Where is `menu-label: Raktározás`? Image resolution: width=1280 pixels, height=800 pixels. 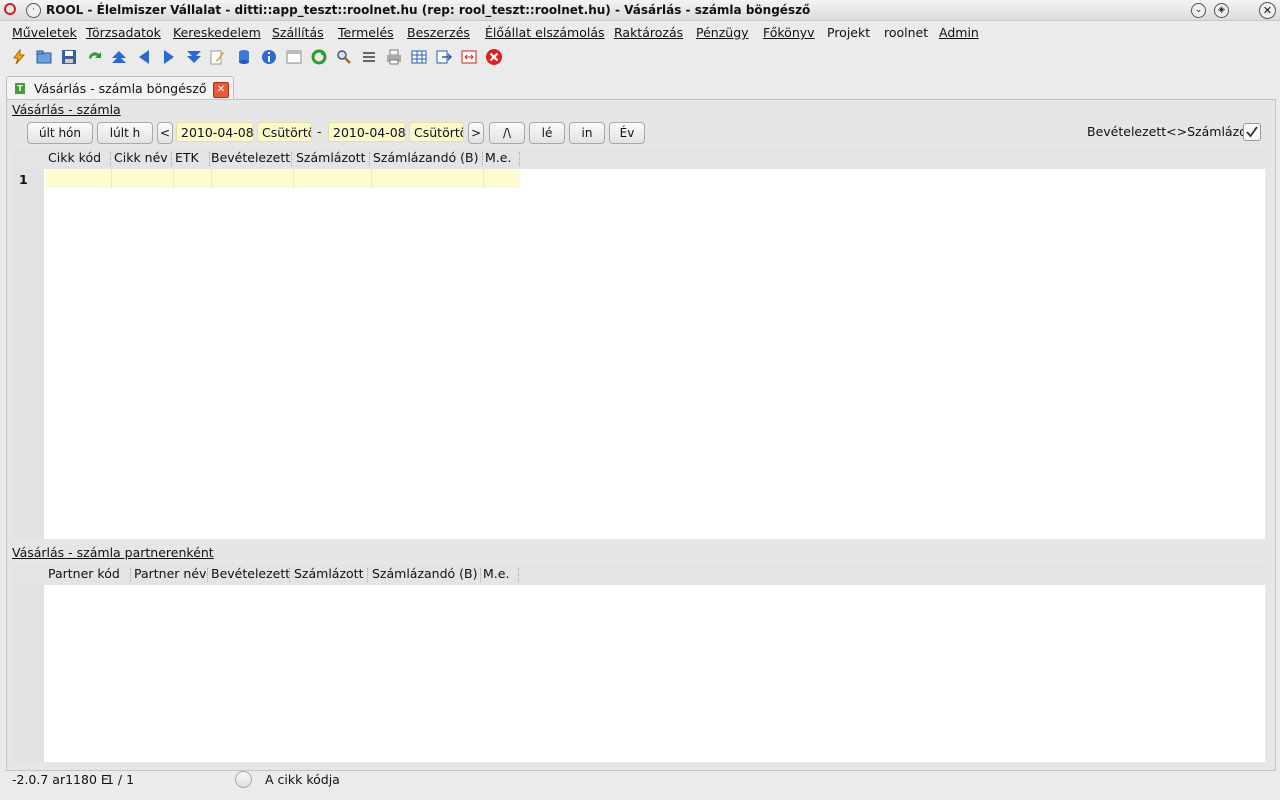
menu-label: Raktározás is located at coordinates (649, 32).